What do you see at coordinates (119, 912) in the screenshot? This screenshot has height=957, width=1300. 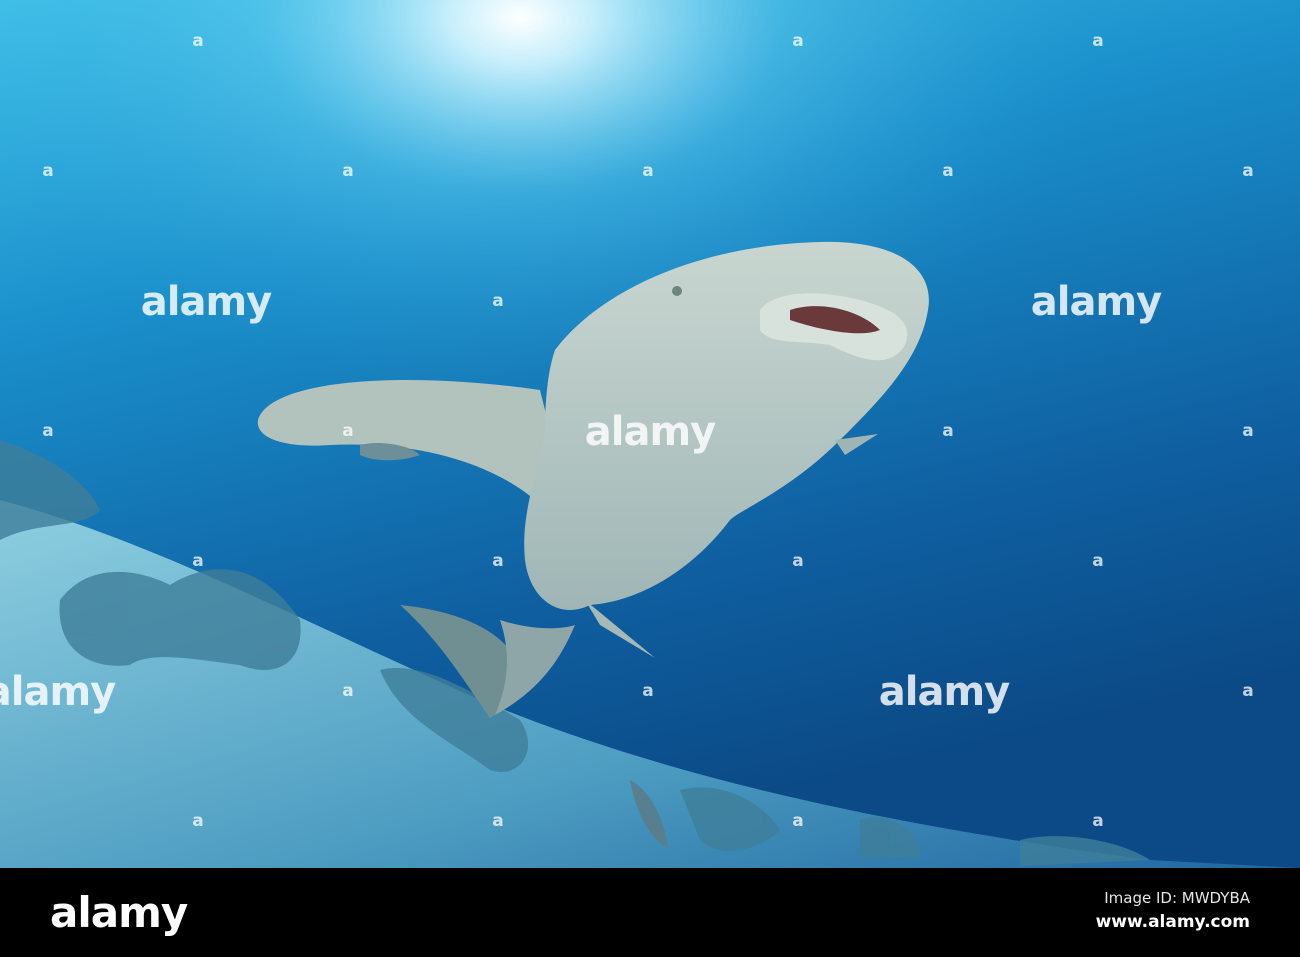 I see `alamy-logo: alamy` at bounding box center [119, 912].